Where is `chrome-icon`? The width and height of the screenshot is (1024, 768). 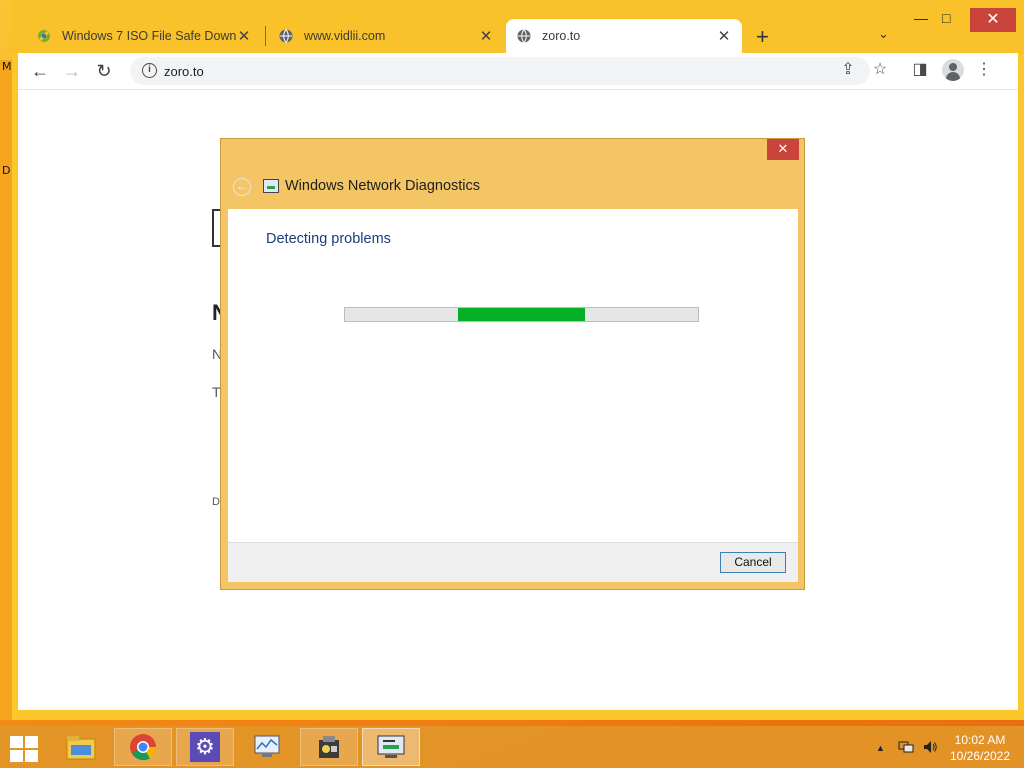 chrome-icon is located at coordinates (143, 747).